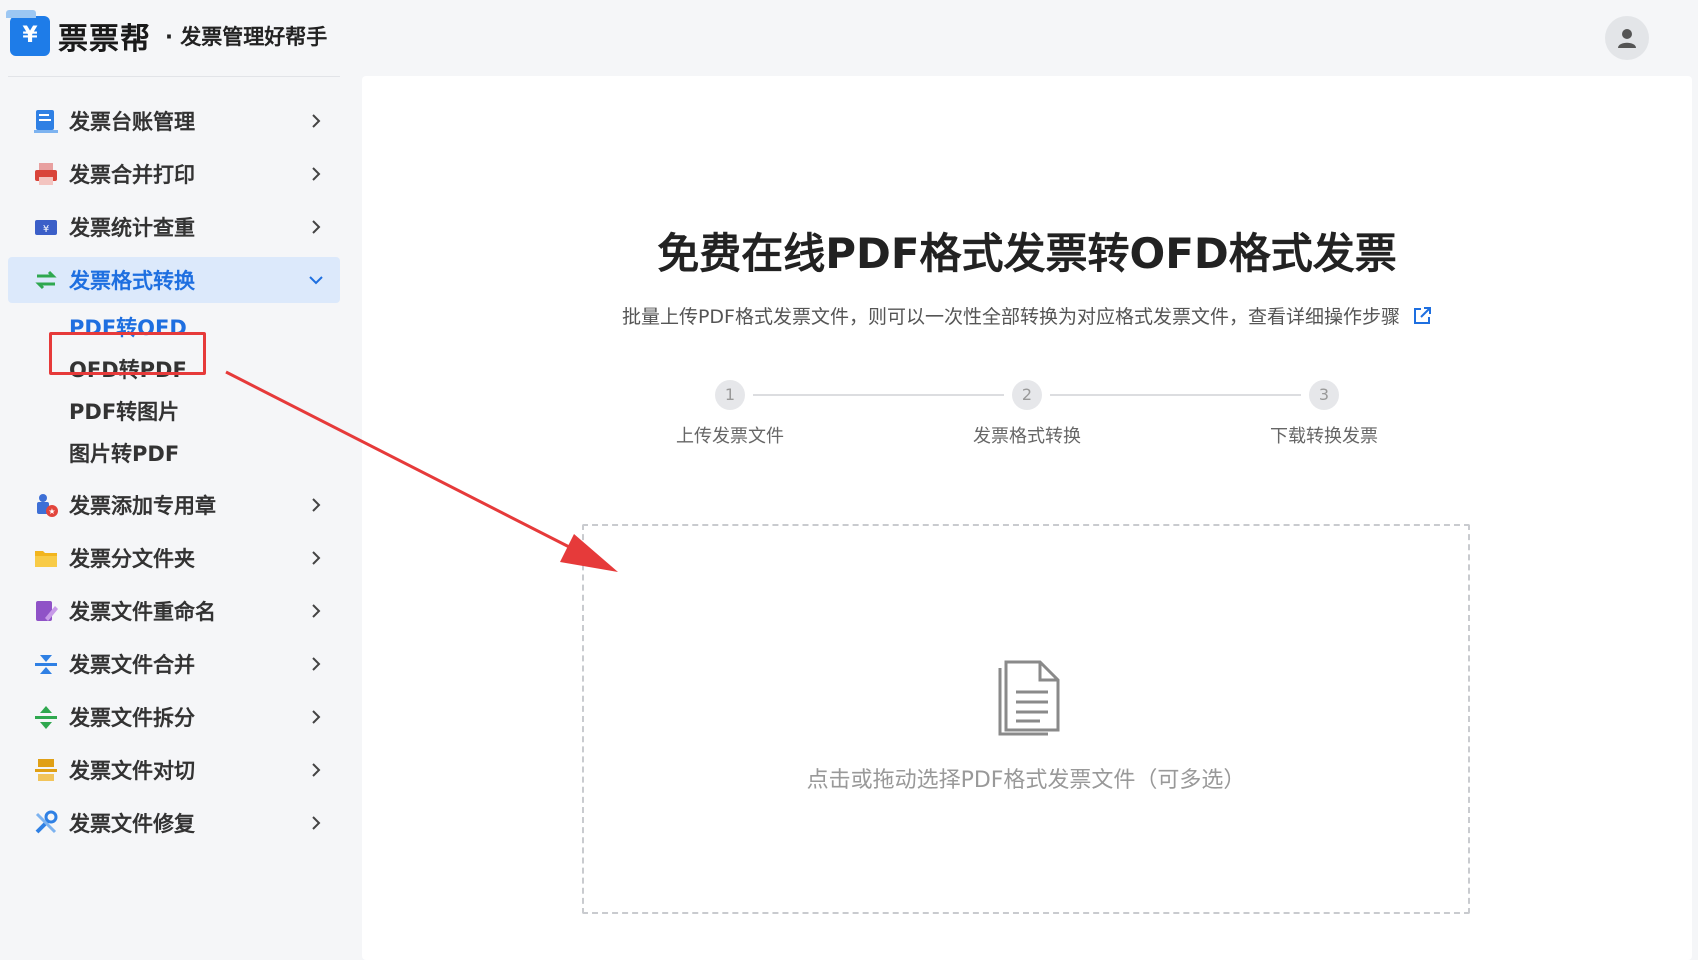 Image resolution: width=1698 pixels, height=960 pixels. I want to click on sidebar-item-label: 发票分文件夹, so click(132, 559).